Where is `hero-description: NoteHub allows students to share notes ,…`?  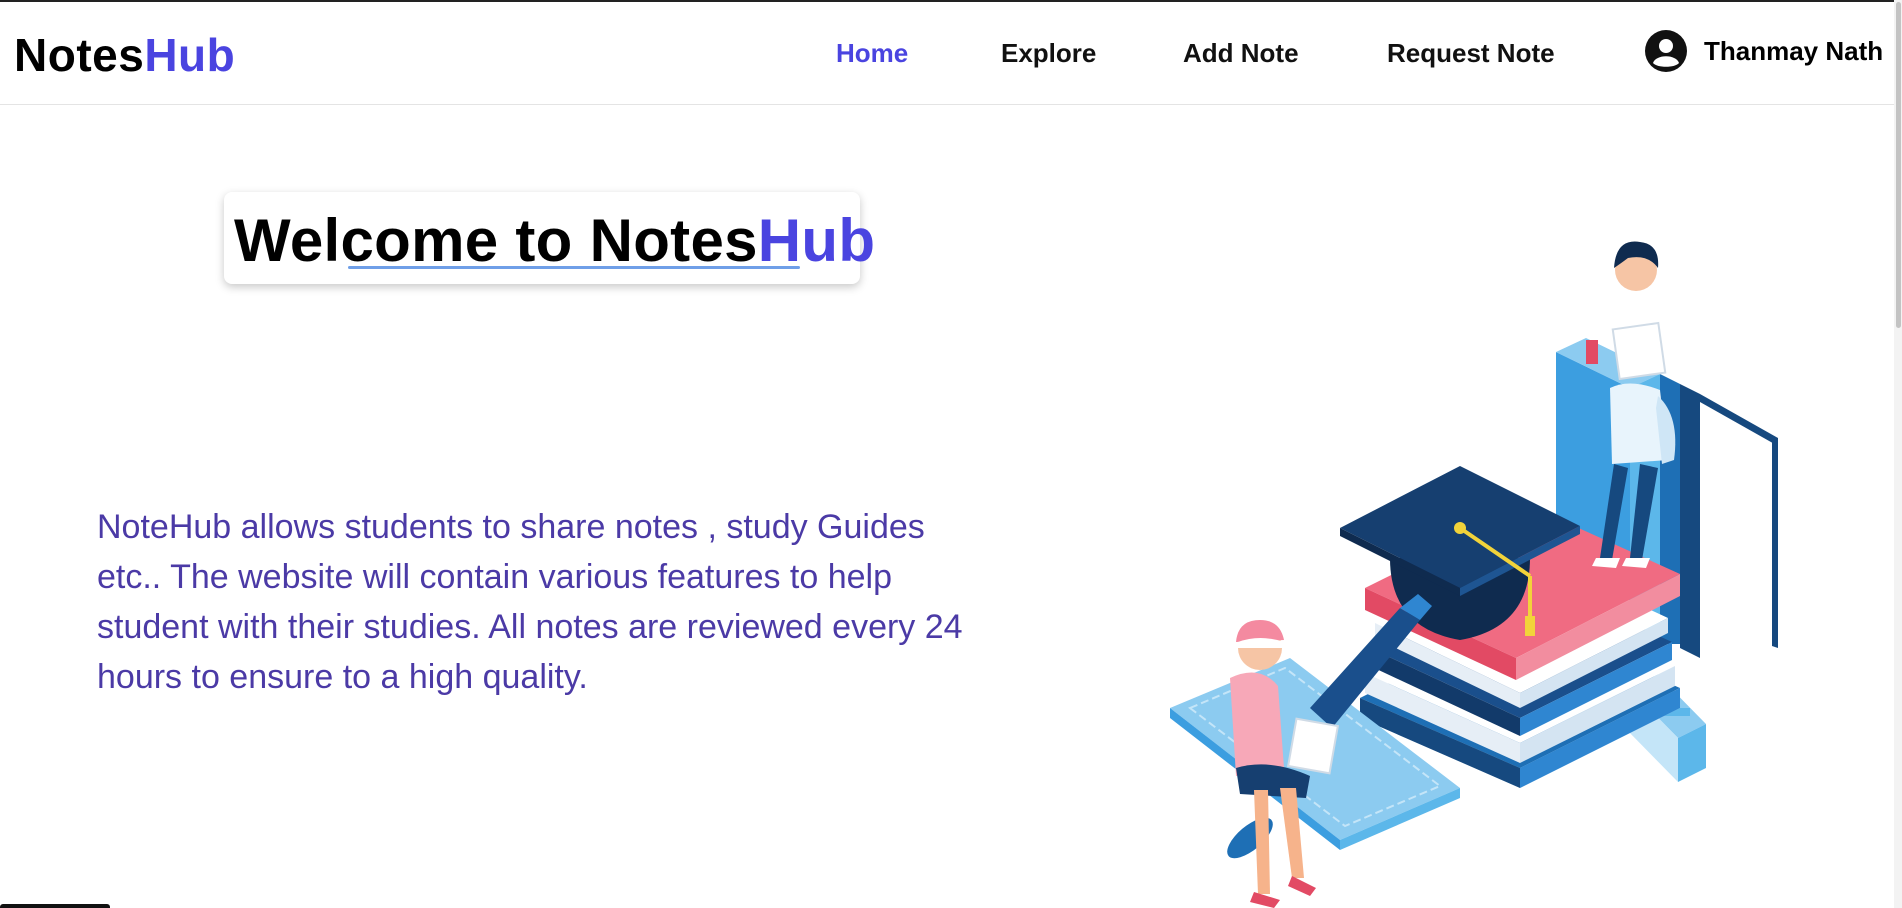 hero-description: NoteHub allows students to share notes ,… is located at coordinates (530, 602).